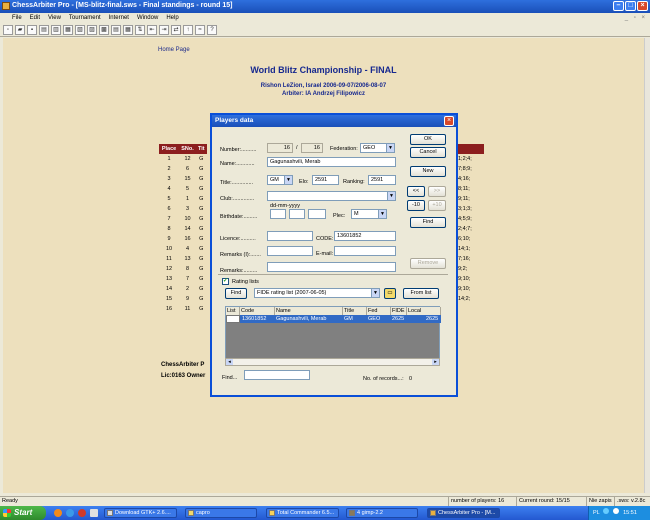 Image resolution: width=650 pixels, height=520 pixels. Describe the element at coordinates (183, 179) in the screenshot. I see `standings-row: 3 15 G` at that location.